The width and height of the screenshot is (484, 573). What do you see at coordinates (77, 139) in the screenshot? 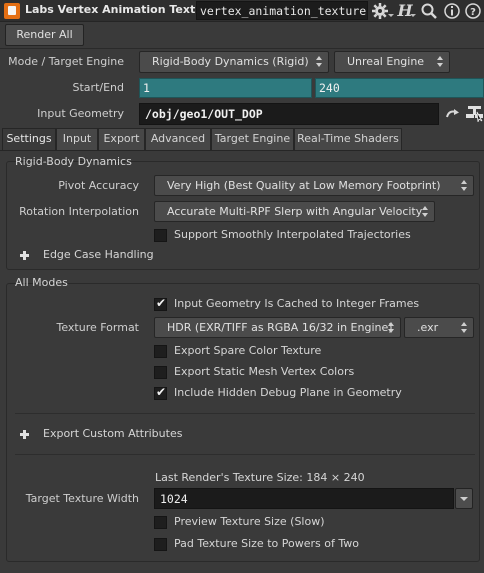
I see `tab-input: Input` at bounding box center [77, 139].